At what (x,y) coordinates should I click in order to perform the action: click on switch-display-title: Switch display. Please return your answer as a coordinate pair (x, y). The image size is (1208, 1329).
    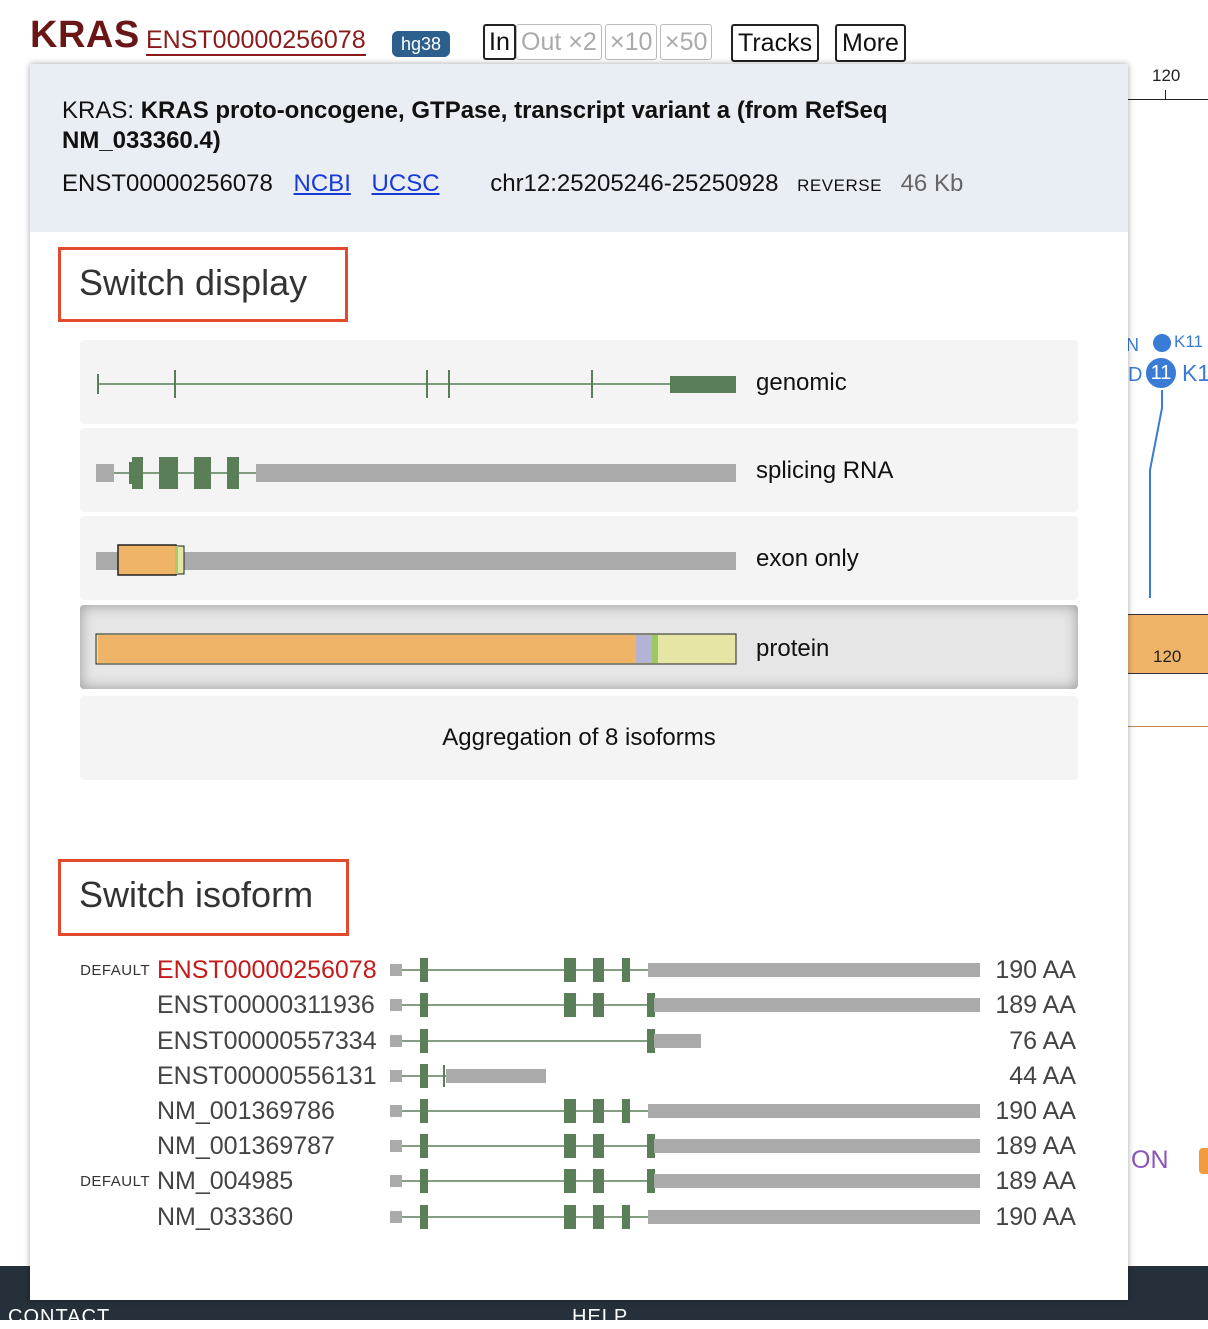
    Looking at the image, I should click on (203, 284).